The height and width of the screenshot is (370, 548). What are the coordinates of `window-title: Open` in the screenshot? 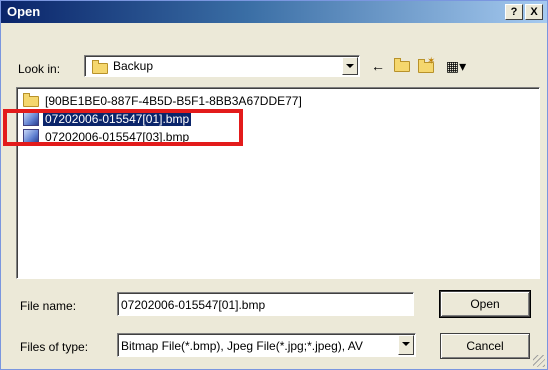 It's located at (24, 11).